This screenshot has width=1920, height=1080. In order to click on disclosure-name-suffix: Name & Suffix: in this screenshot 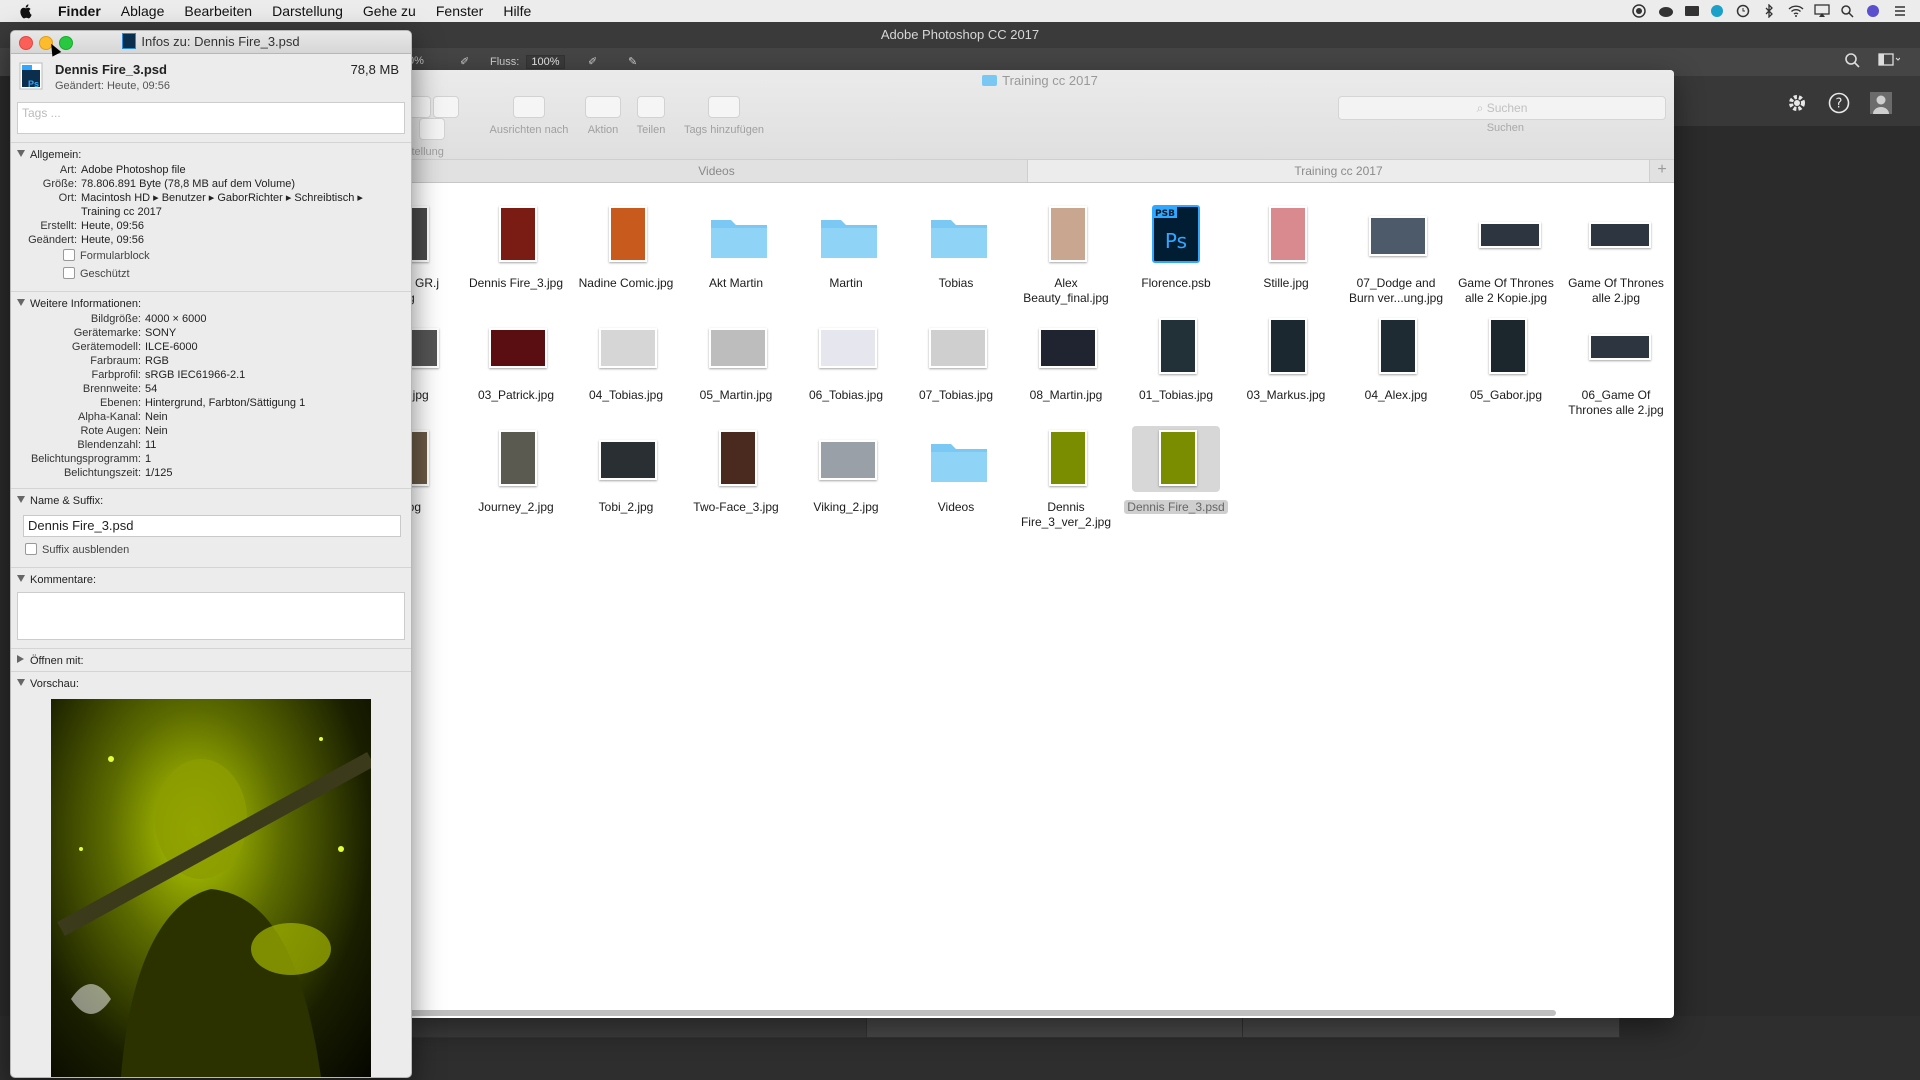, I will do `click(211, 501)`.